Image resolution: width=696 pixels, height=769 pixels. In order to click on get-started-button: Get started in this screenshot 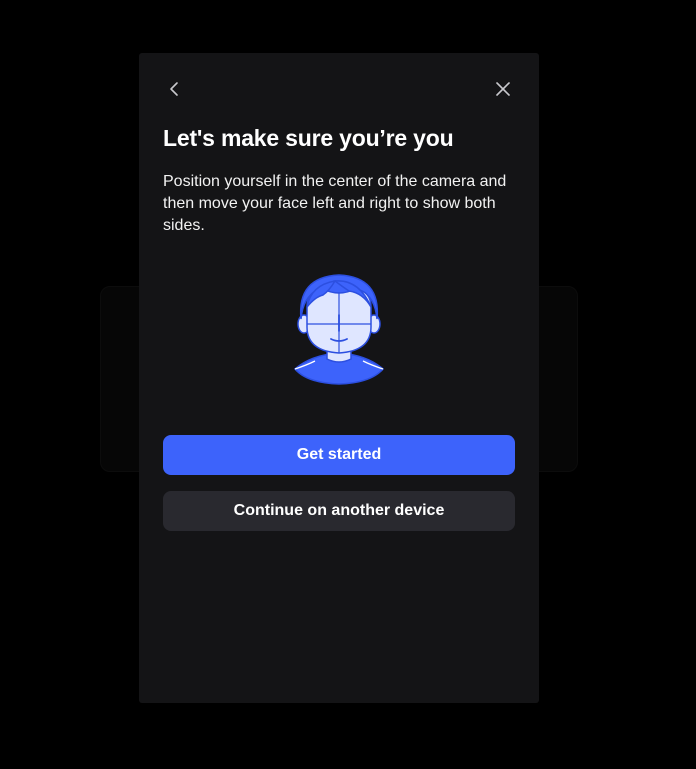, I will do `click(339, 455)`.